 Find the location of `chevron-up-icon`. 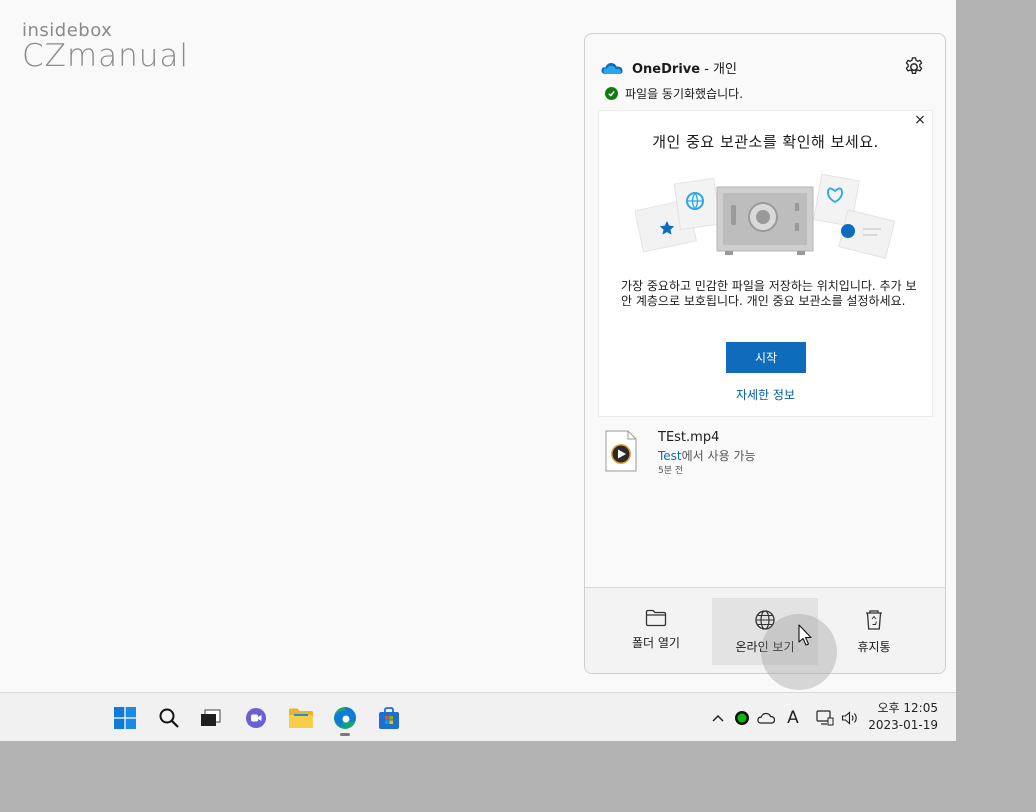

chevron-up-icon is located at coordinates (718, 718).